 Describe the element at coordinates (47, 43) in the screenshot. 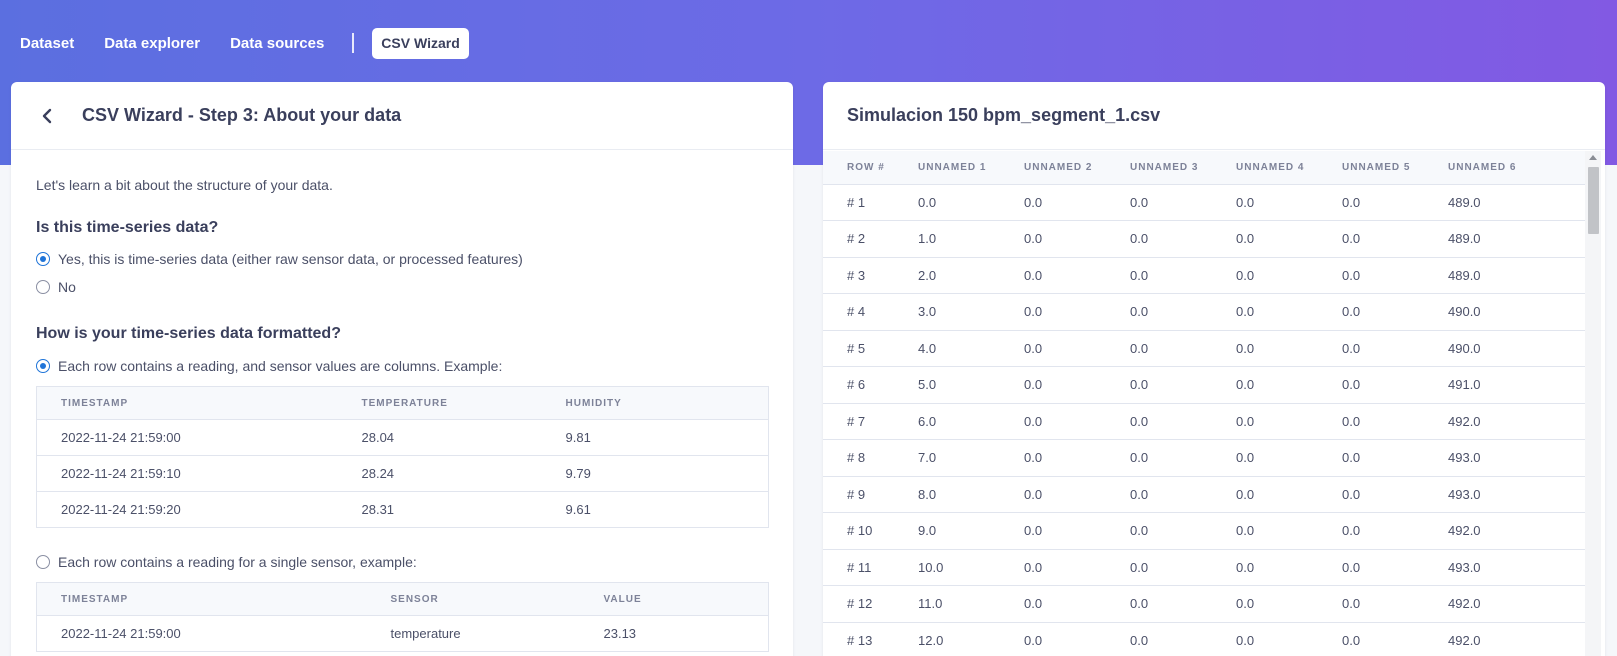

I see `nav-dataset: Dataset` at that location.